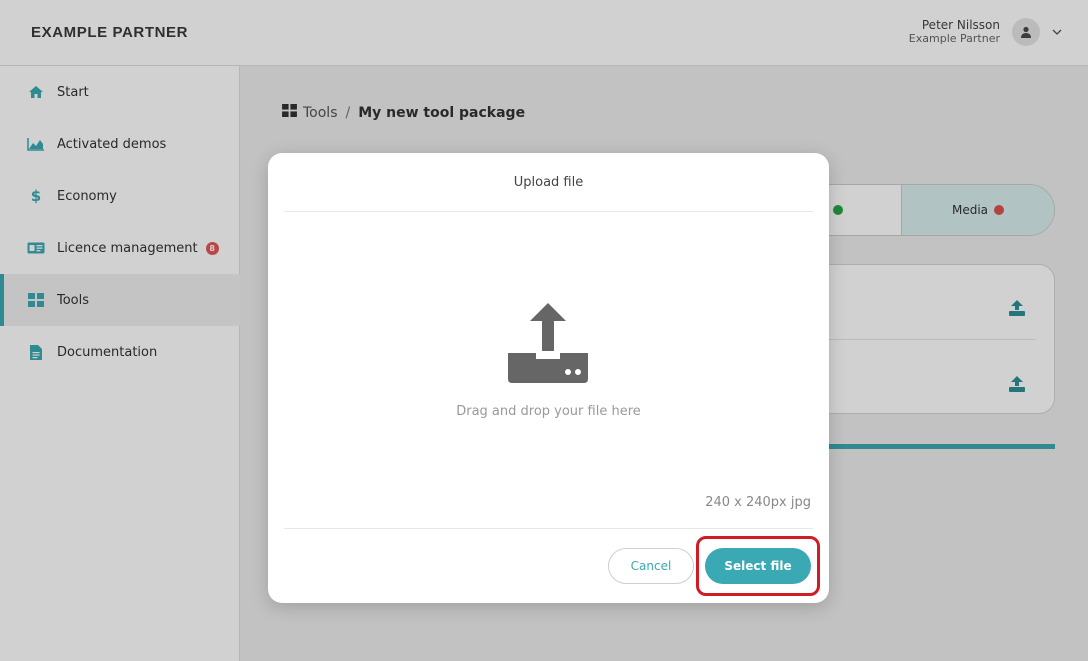 The height and width of the screenshot is (661, 1088). Describe the element at coordinates (758, 566) in the screenshot. I see `highlight-box` at that location.